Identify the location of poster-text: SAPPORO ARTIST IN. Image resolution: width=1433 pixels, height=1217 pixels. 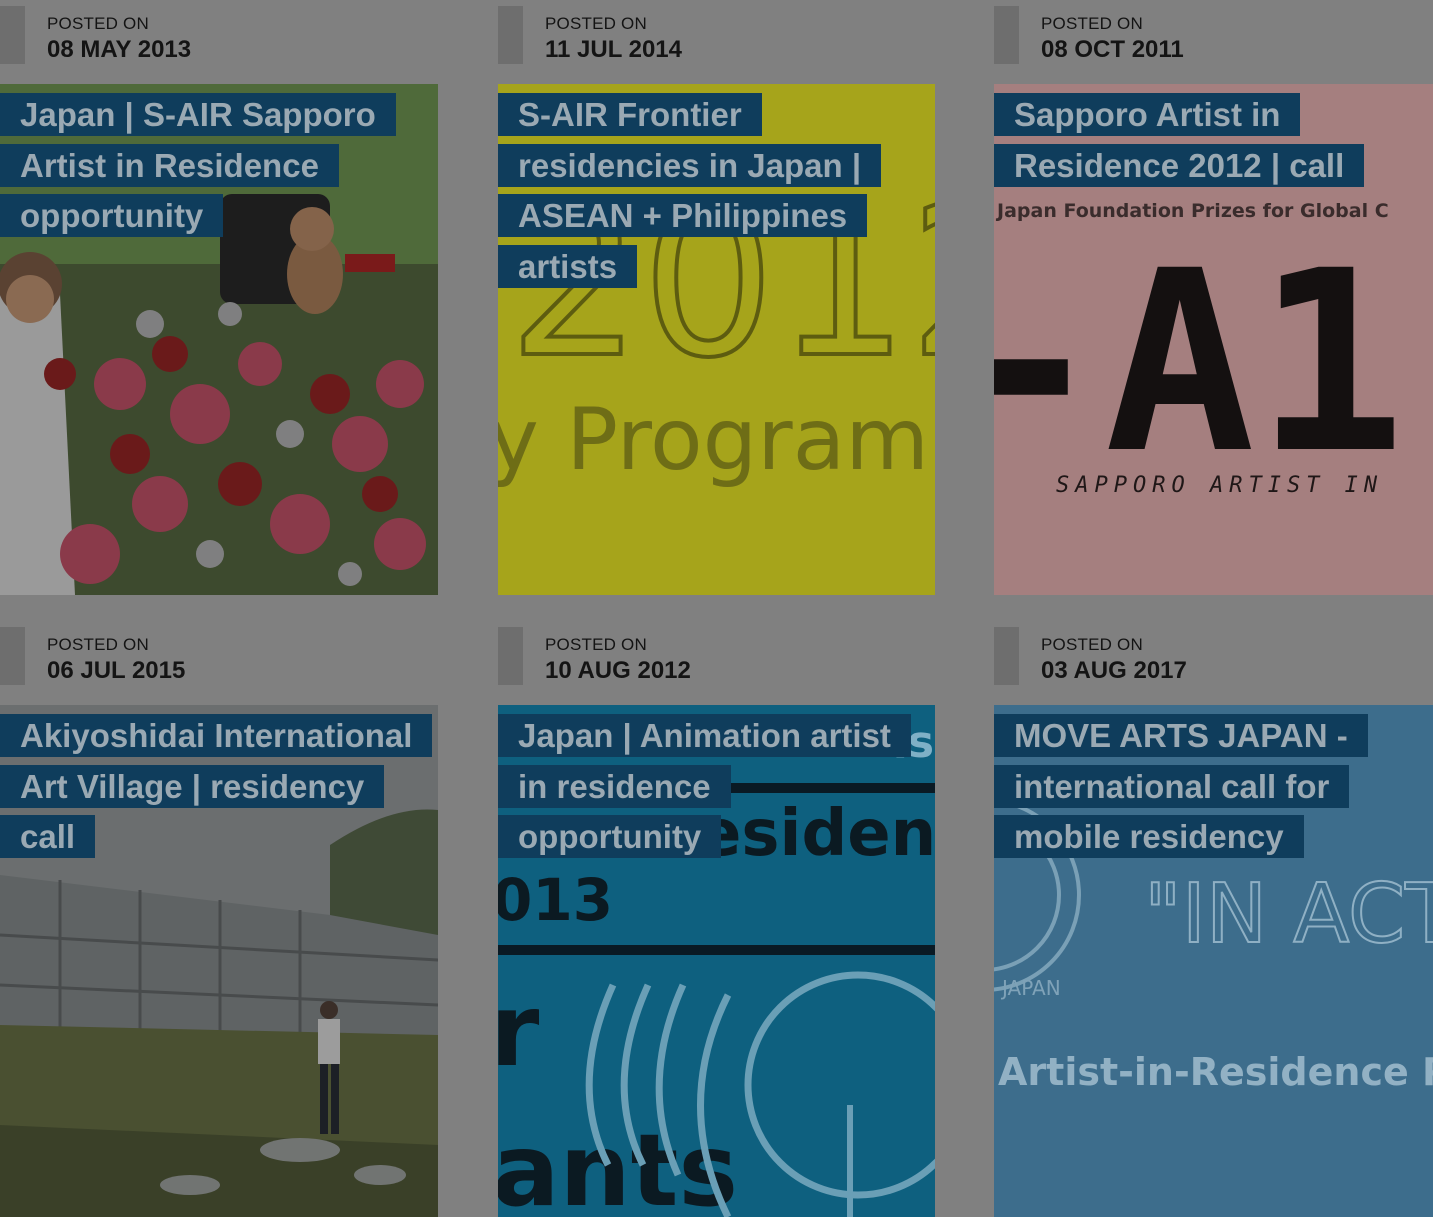
(1219, 485).